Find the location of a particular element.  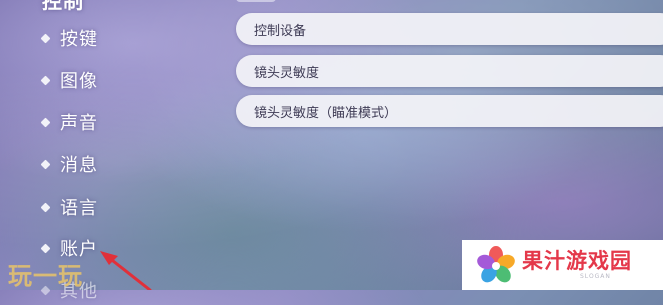

watermark-text: 玩一玩 is located at coordinates (45, 276).